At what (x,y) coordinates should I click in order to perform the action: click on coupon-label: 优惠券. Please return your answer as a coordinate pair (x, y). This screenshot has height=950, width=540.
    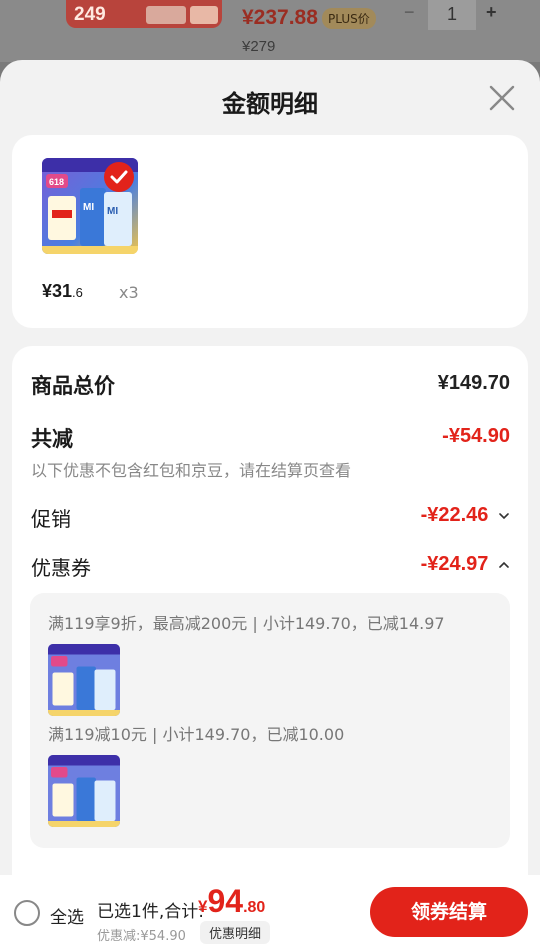
    Looking at the image, I should click on (61, 568).